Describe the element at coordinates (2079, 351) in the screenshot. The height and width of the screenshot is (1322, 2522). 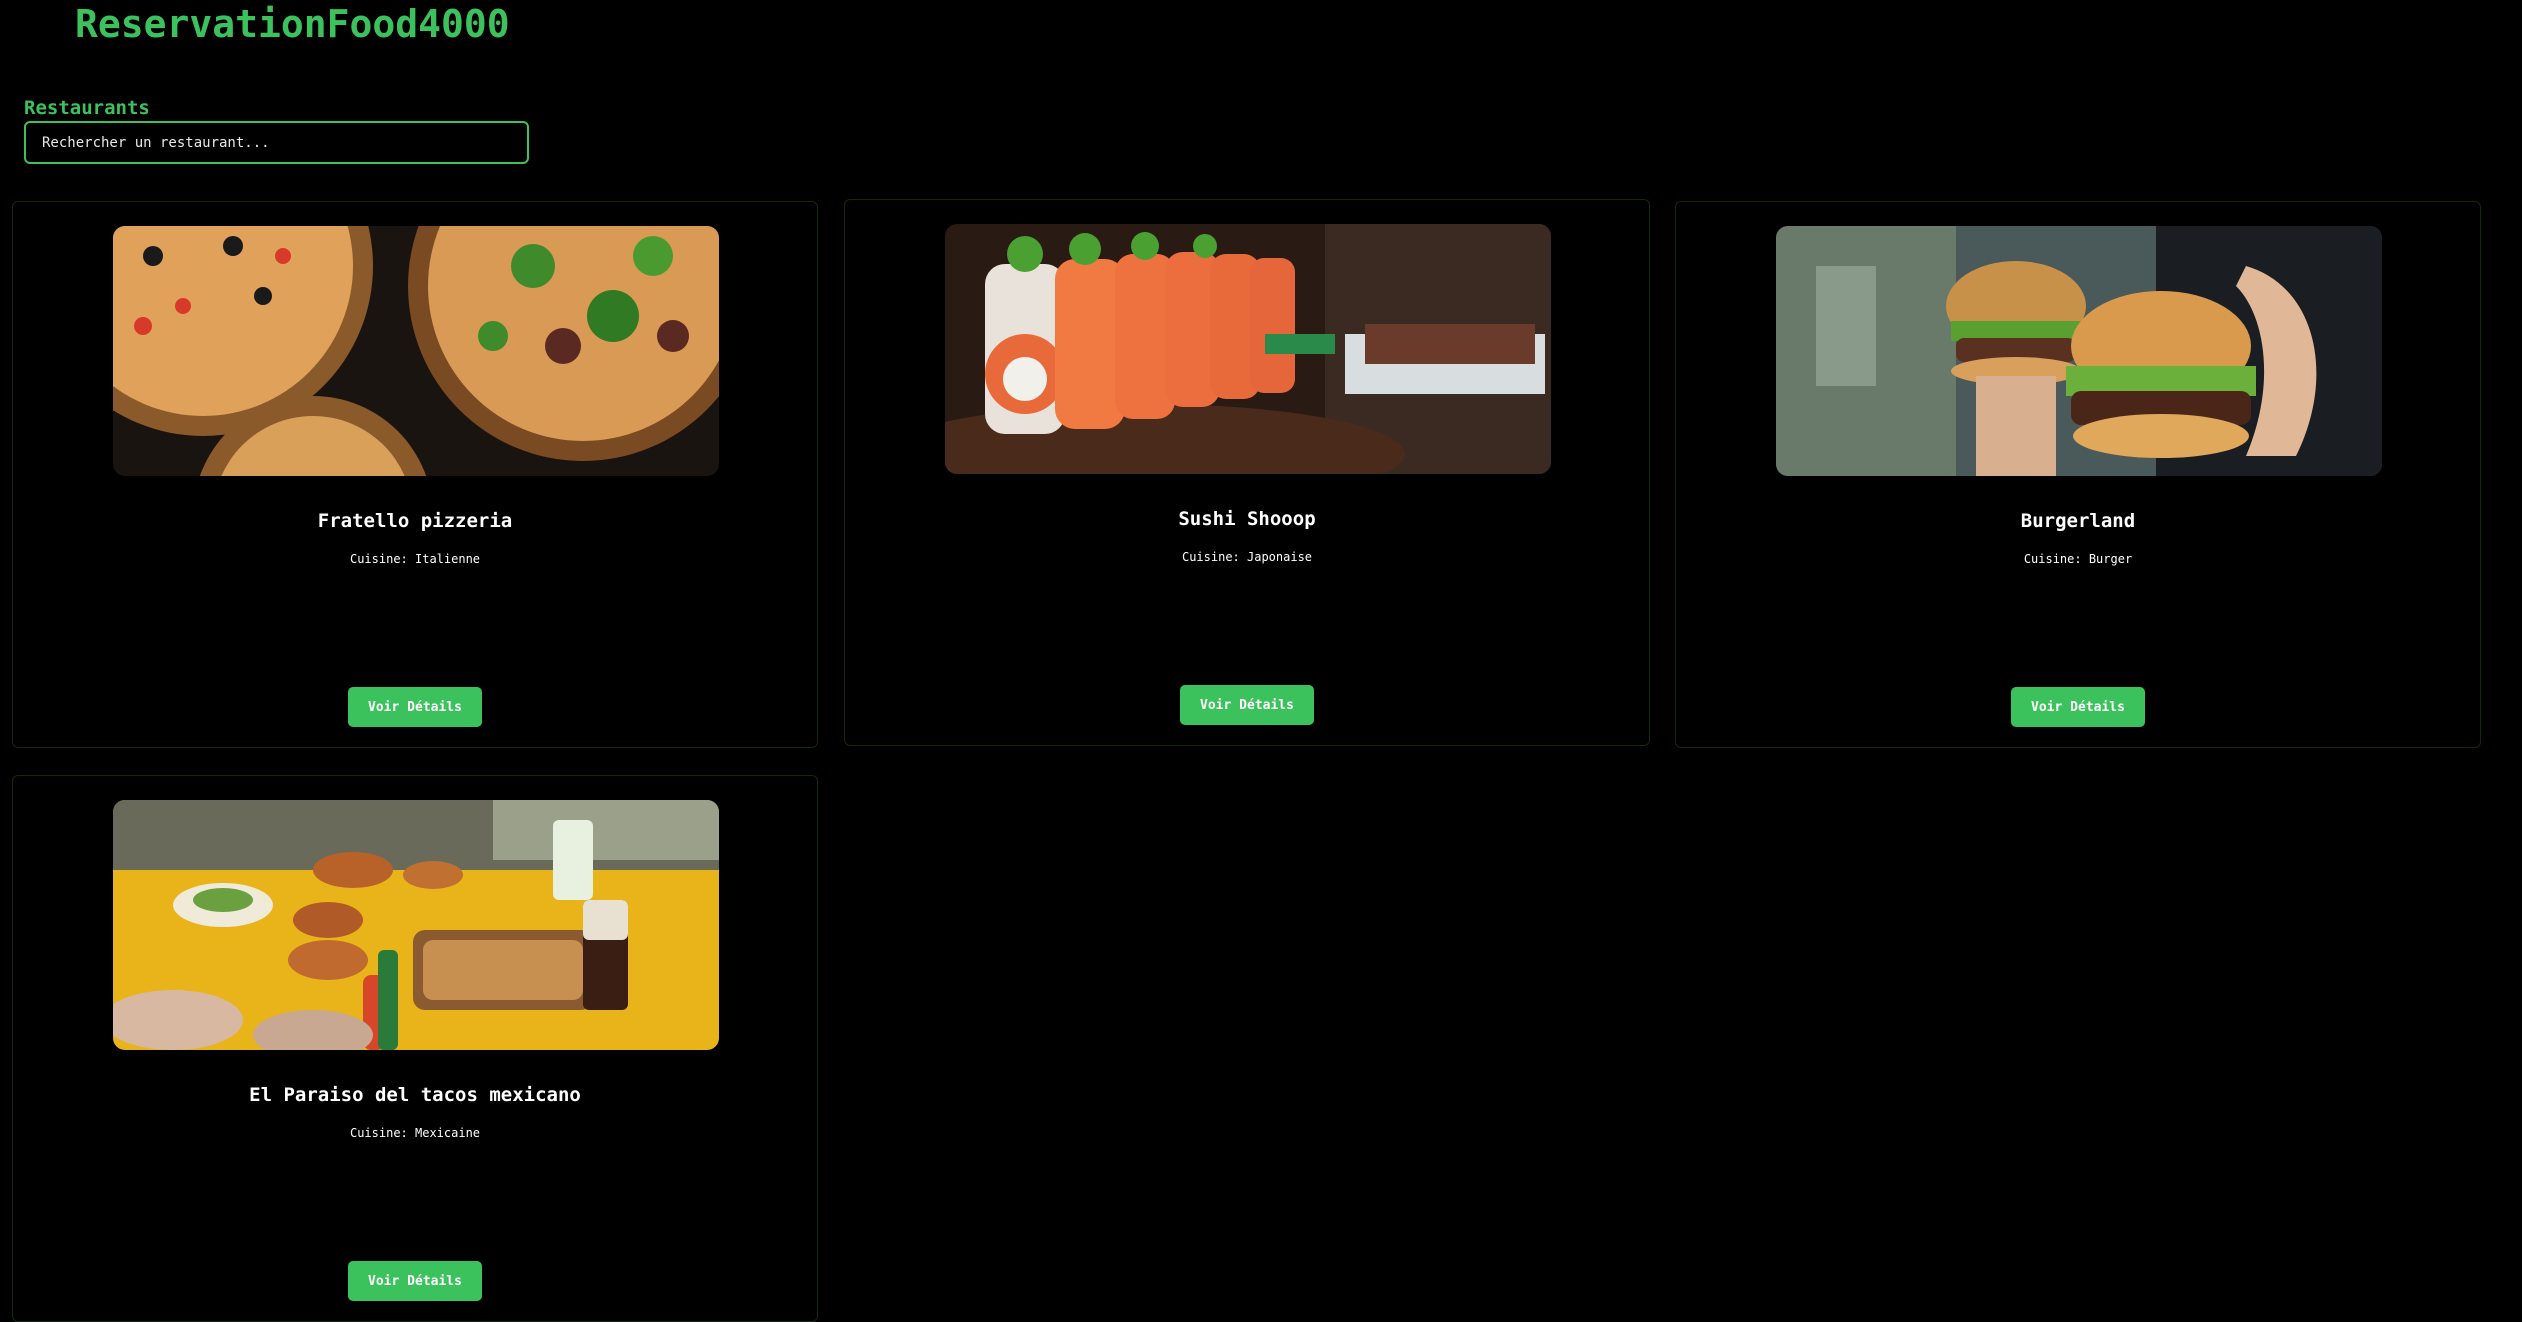
I see `burger-photo` at that location.